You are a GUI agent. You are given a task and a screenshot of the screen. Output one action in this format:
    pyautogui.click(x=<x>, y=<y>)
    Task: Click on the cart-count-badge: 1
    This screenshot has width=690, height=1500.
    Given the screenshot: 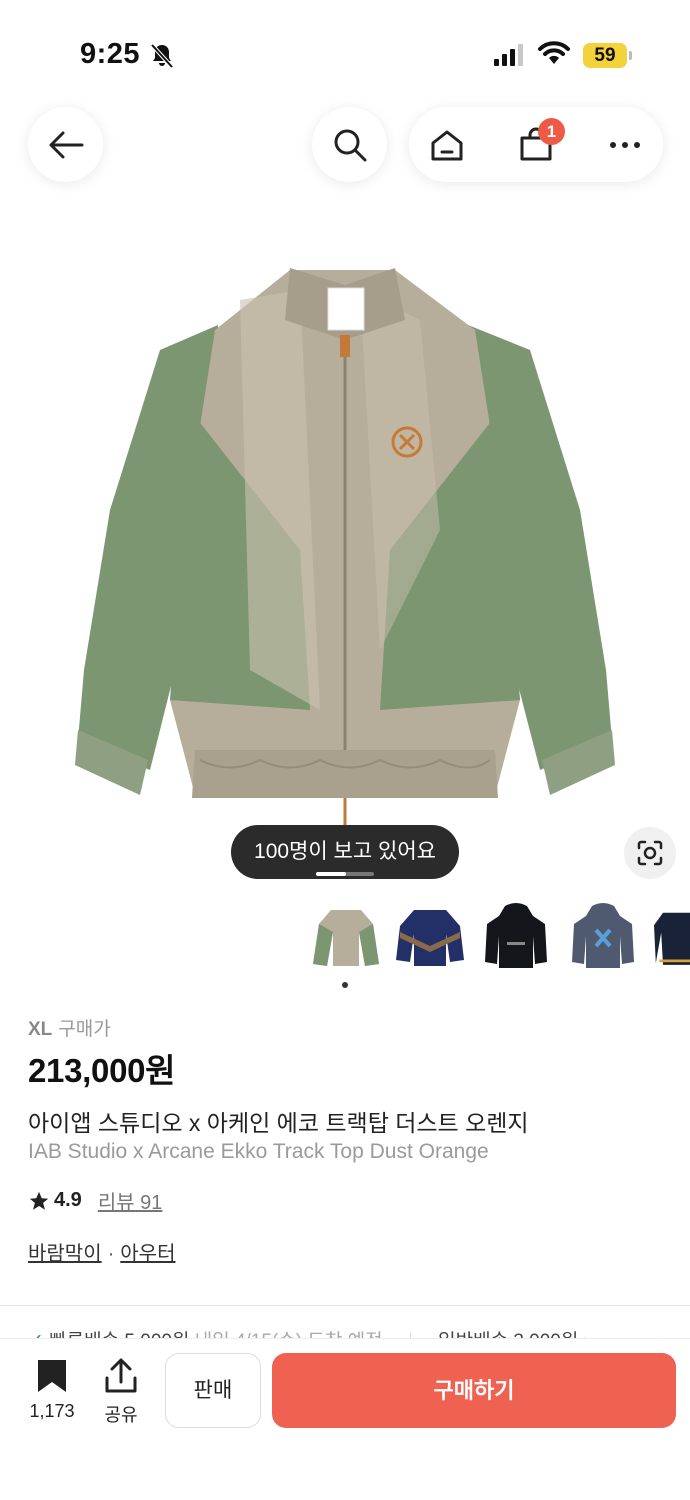 What is the action you would take?
    pyautogui.click(x=551, y=131)
    